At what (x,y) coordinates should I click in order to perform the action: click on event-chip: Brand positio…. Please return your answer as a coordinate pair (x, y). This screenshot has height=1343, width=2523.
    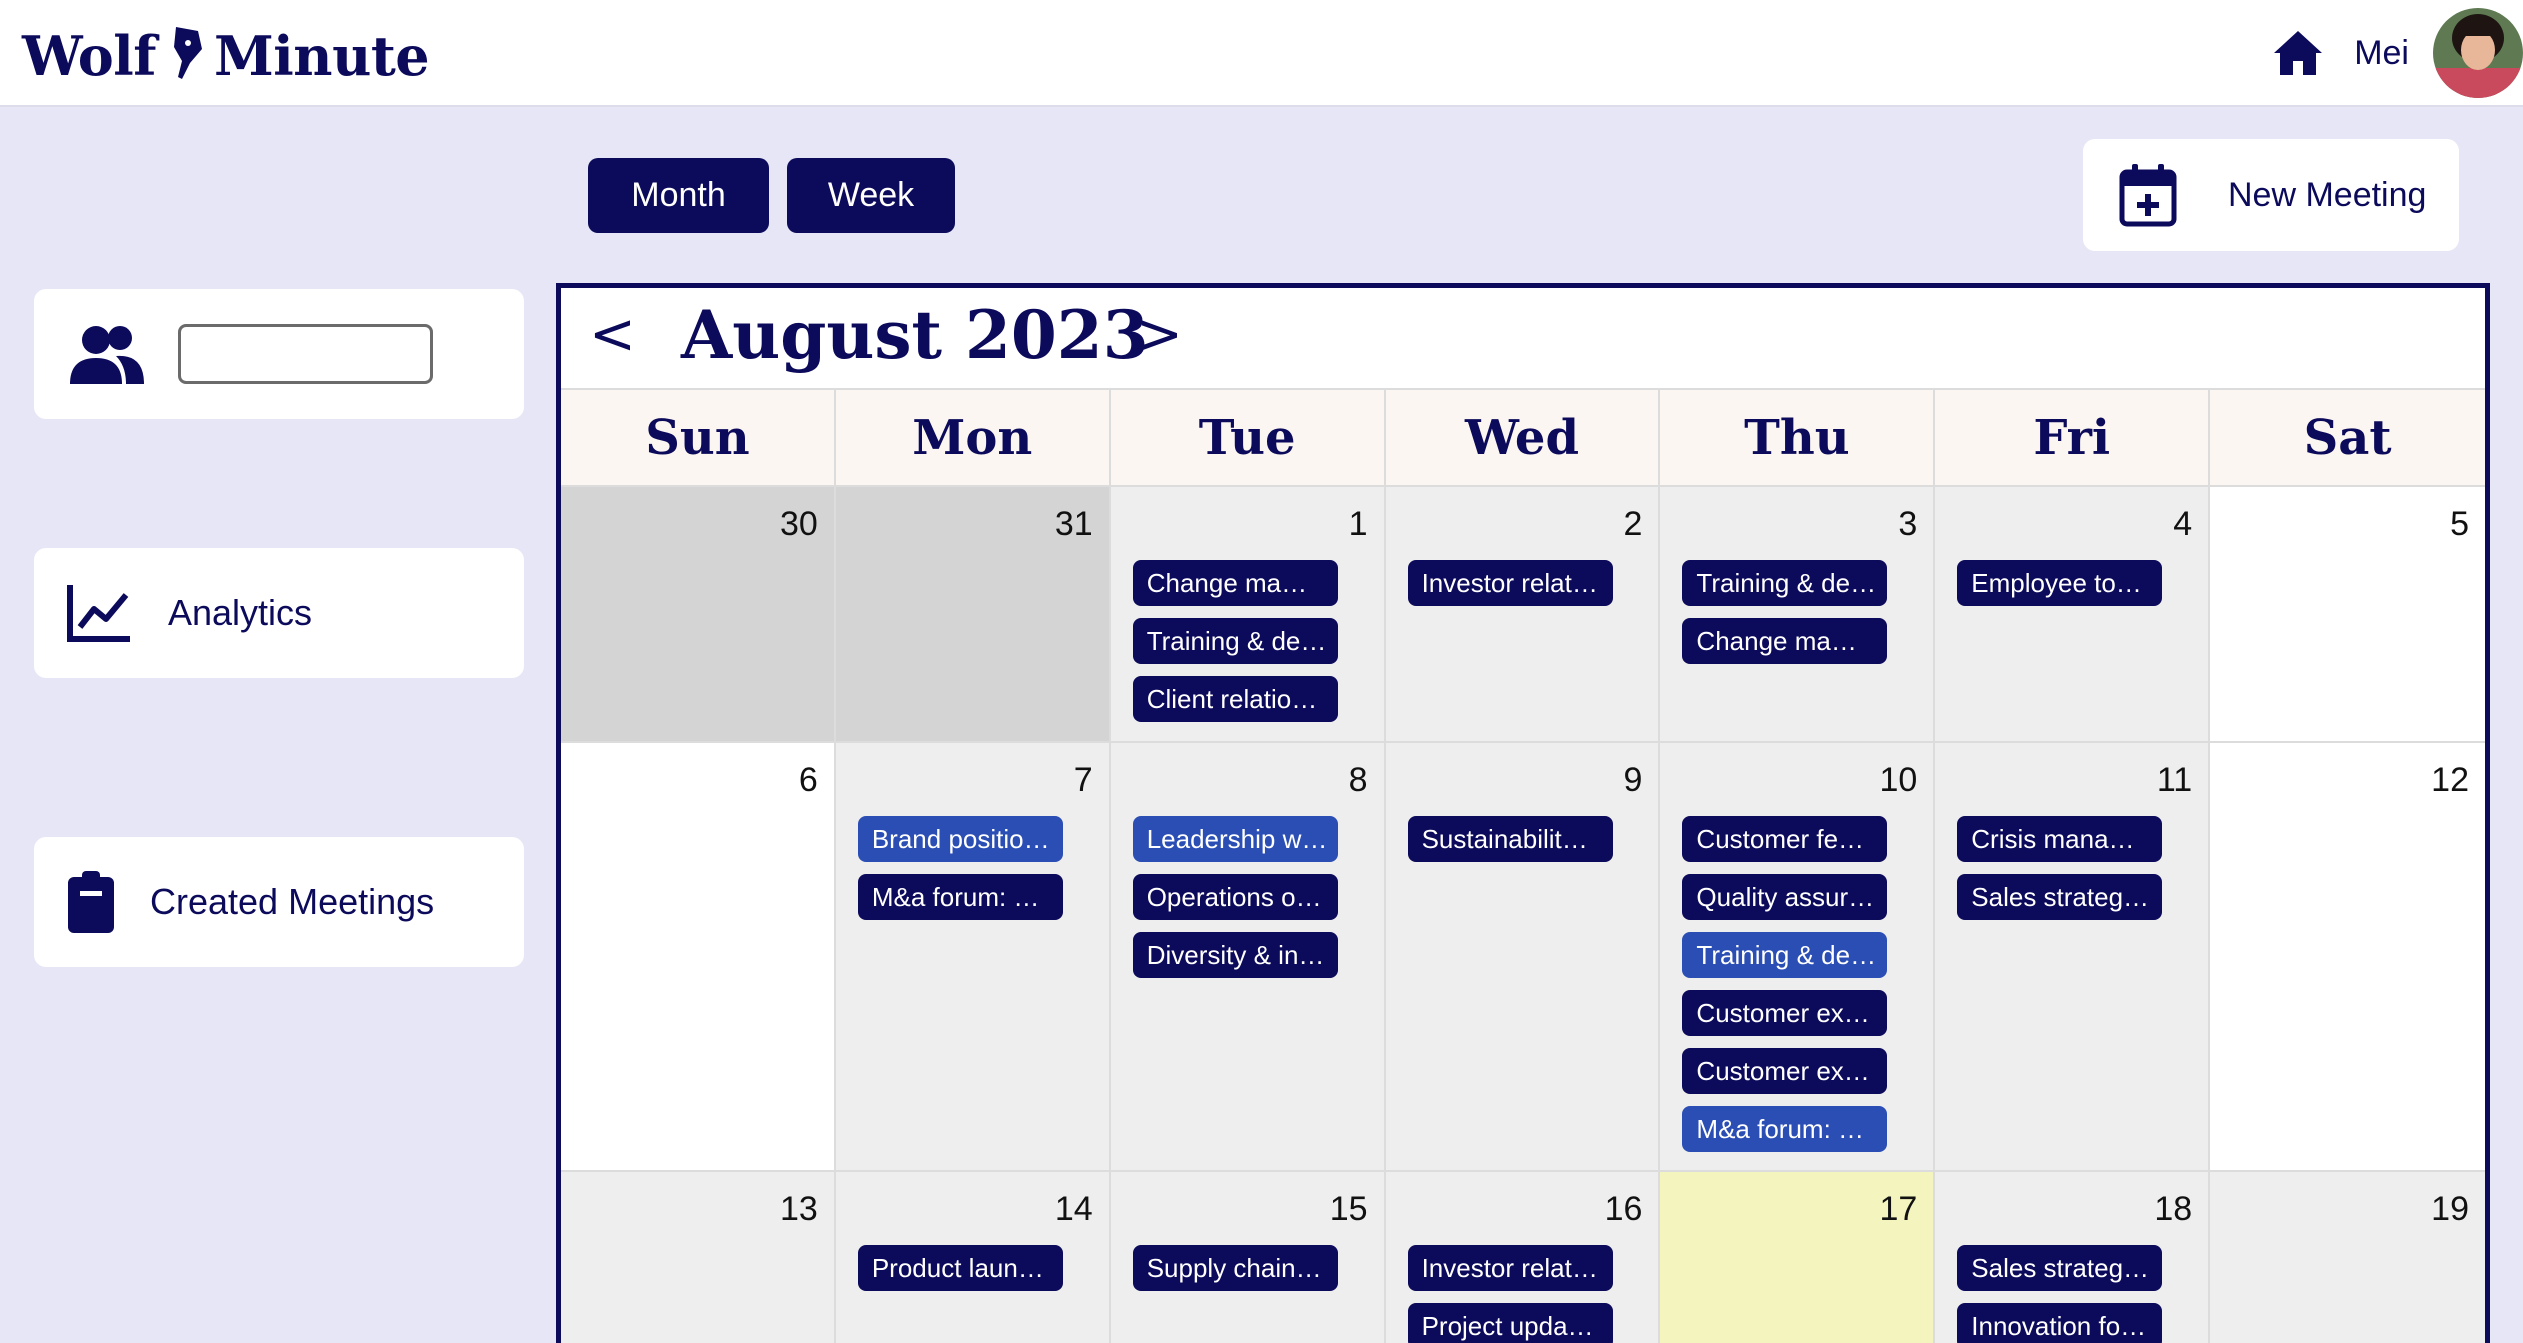
    Looking at the image, I should click on (960, 839).